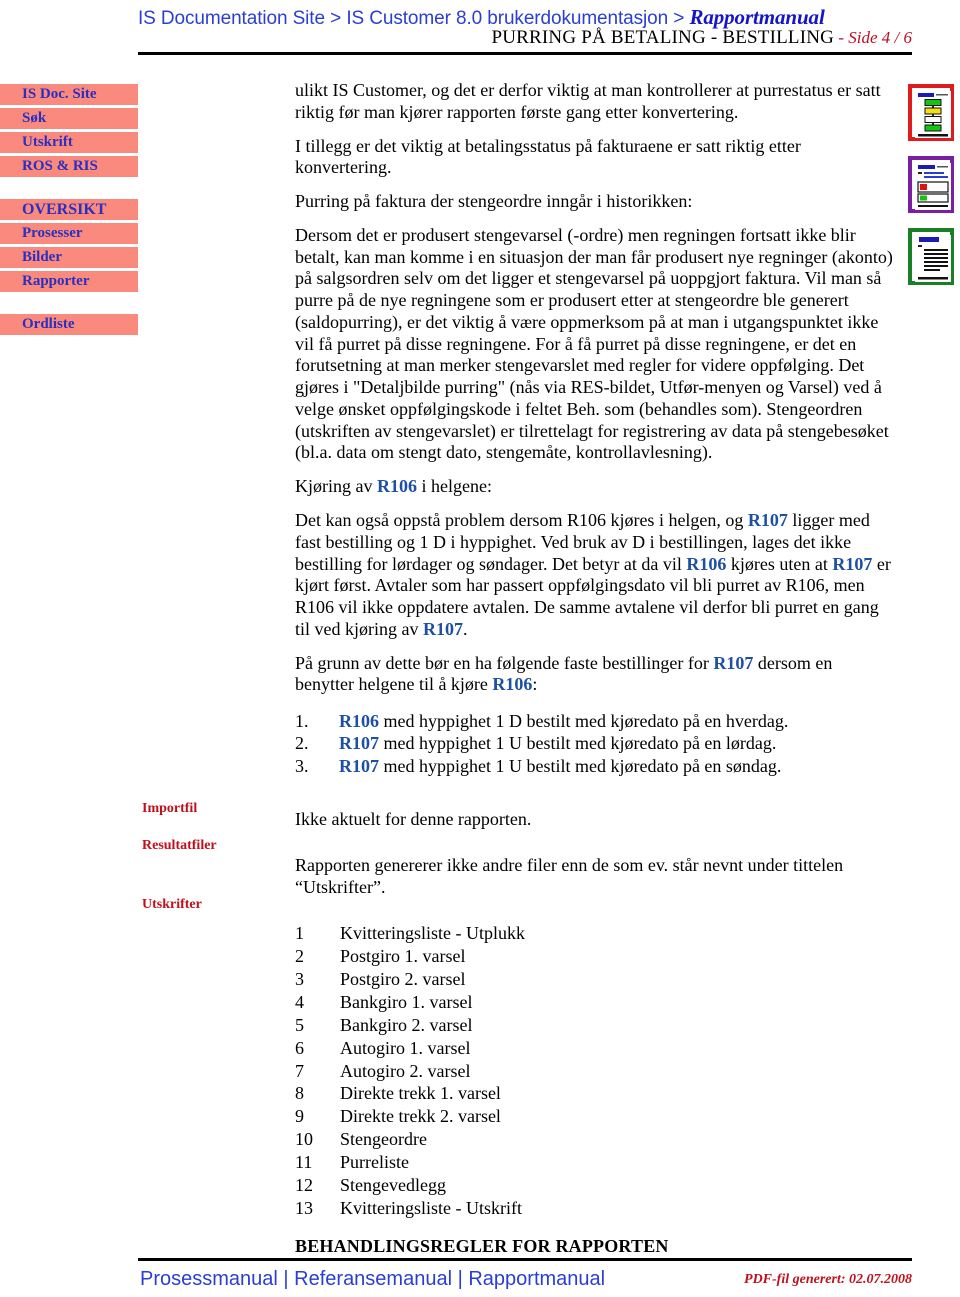 The width and height of the screenshot is (960, 1297). I want to click on printout-number: 7, so click(299, 1070).